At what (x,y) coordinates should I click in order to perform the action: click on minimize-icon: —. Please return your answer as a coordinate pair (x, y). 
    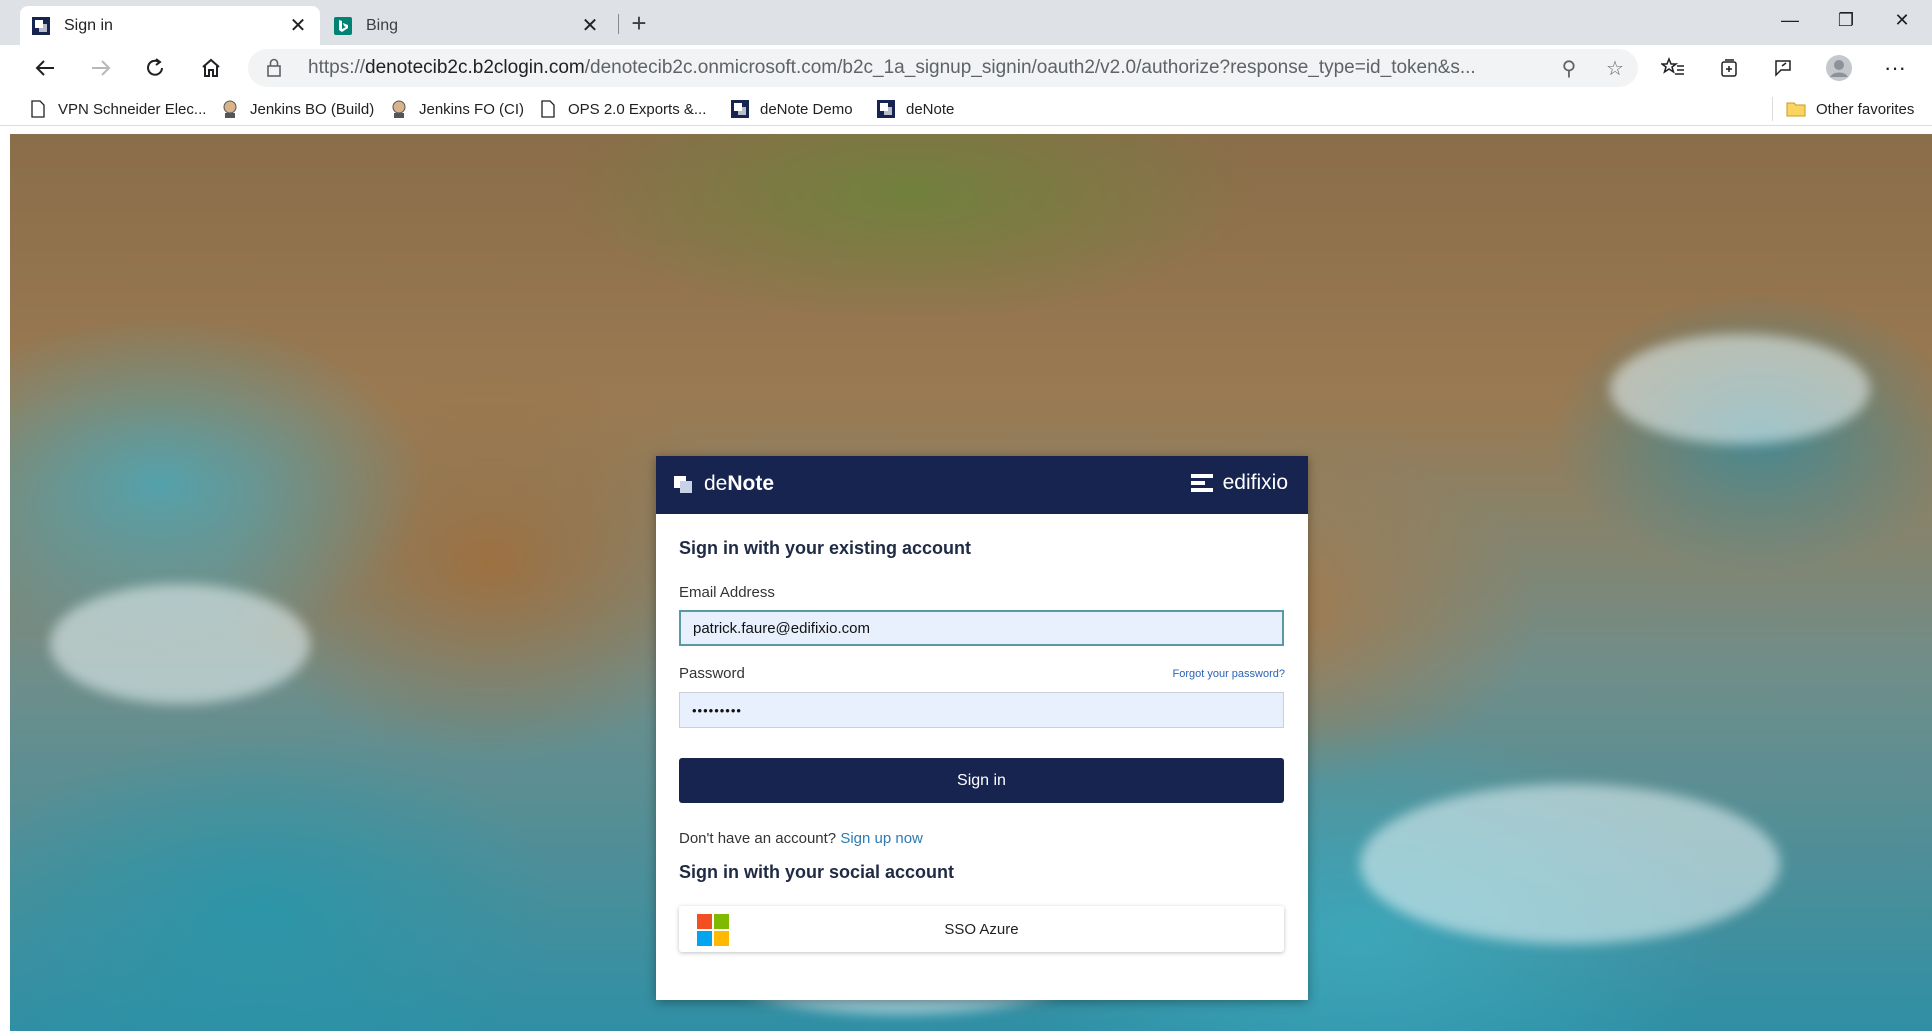
    Looking at the image, I should click on (1790, 20).